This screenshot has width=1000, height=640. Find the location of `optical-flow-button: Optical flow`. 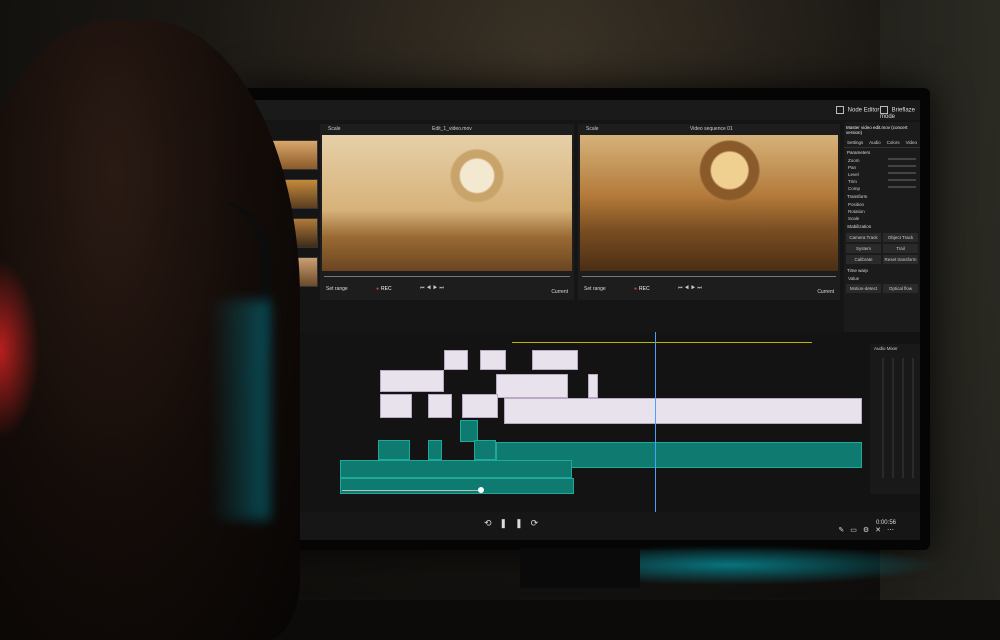

optical-flow-button: Optical flow is located at coordinates (900, 288).